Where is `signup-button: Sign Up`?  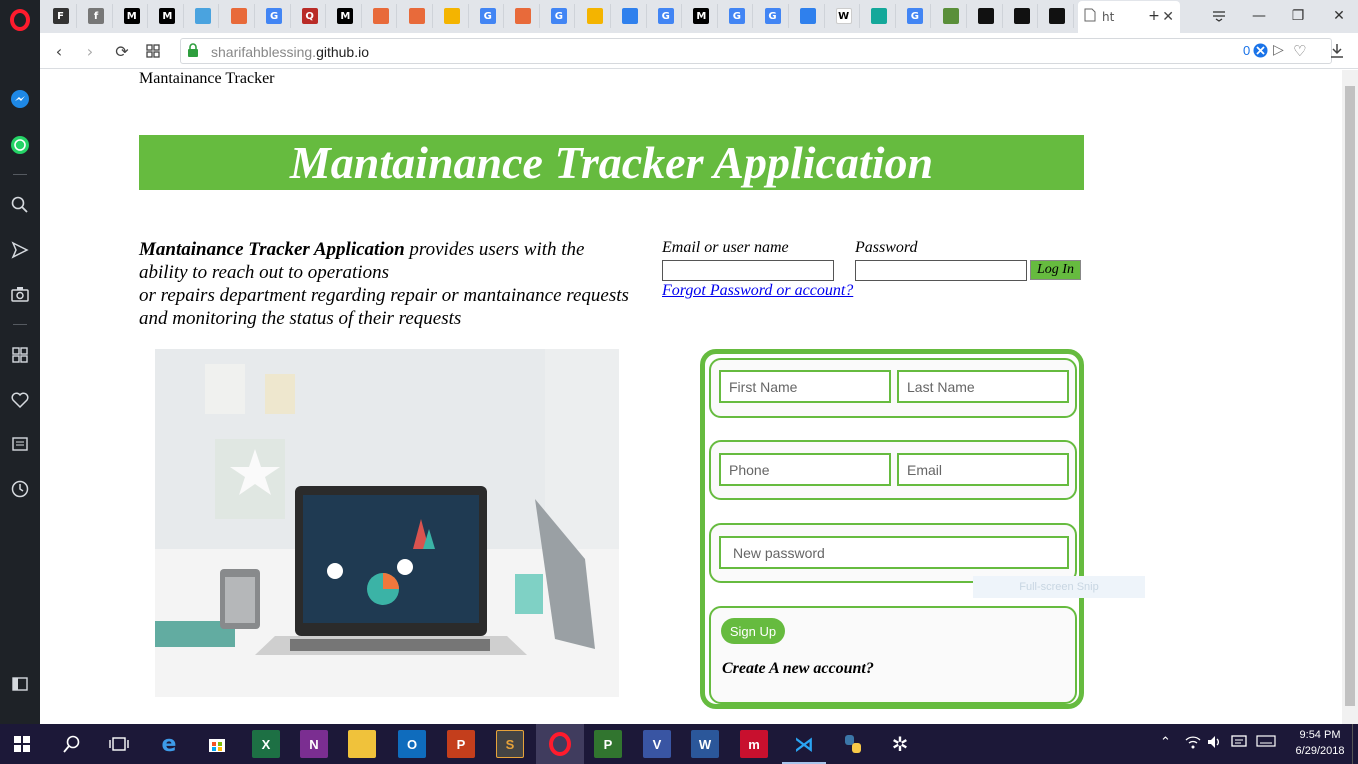 signup-button: Sign Up is located at coordinates (753, 631).